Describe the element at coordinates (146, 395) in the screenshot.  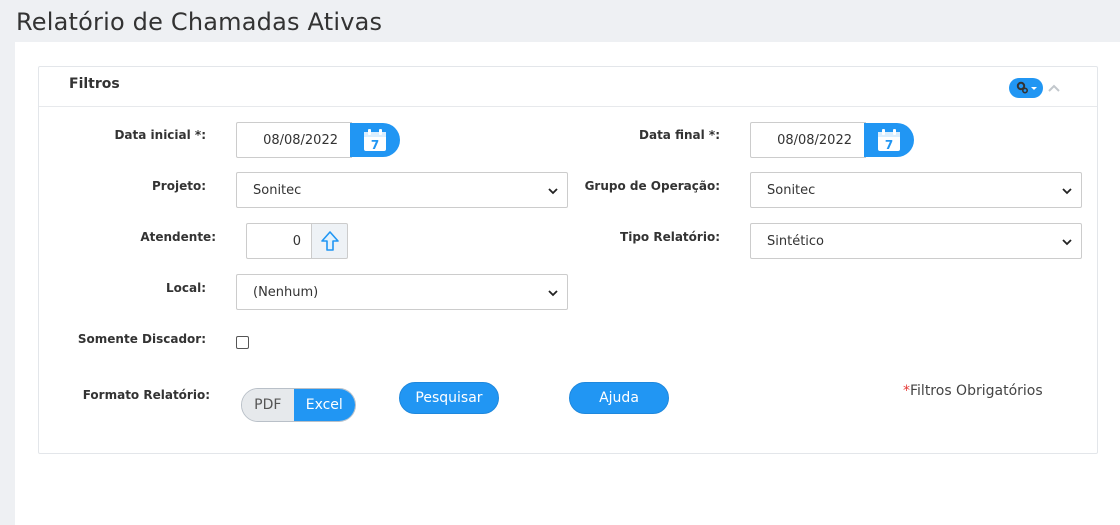
I see `formato-relatorio-label: Formato Relatório:` at that location.